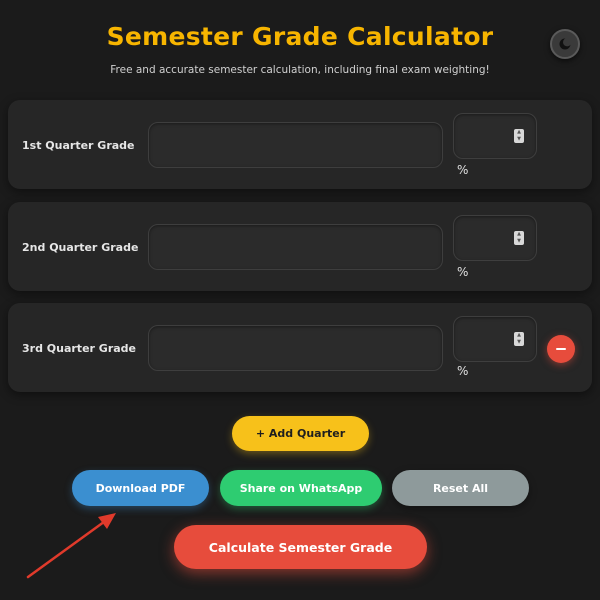 The image size is (600, 600). I want to click on reset-all-button: Reset All, so click(460, 488).